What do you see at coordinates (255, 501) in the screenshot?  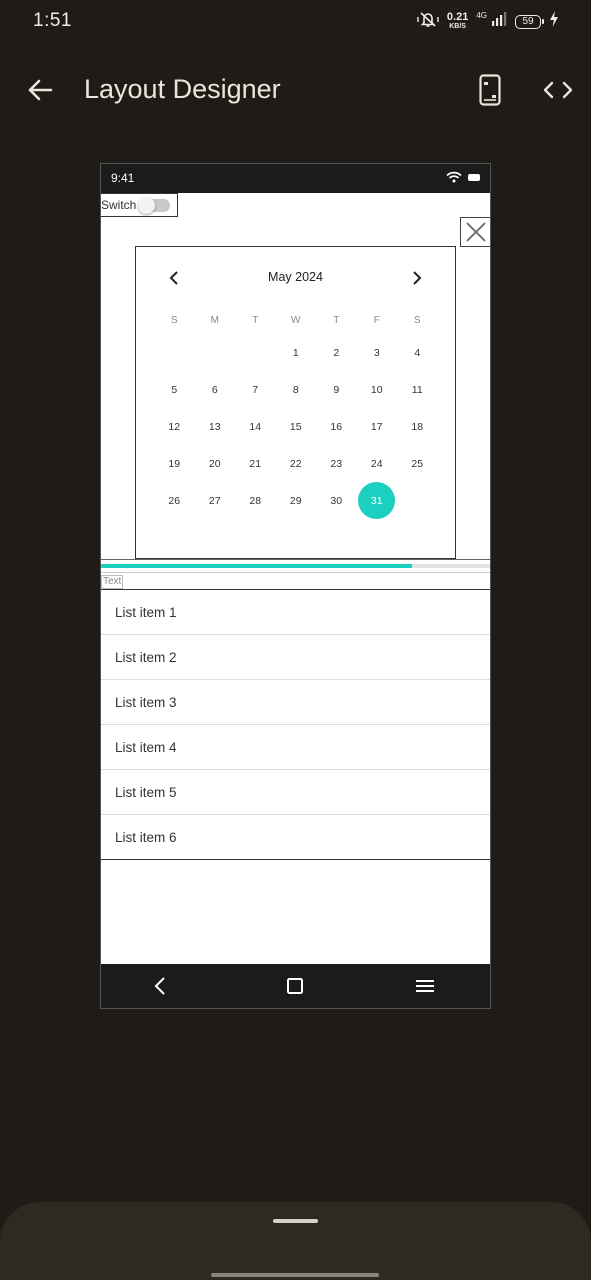 I see `calendar-day: 28` at bounding box center [255, 501].